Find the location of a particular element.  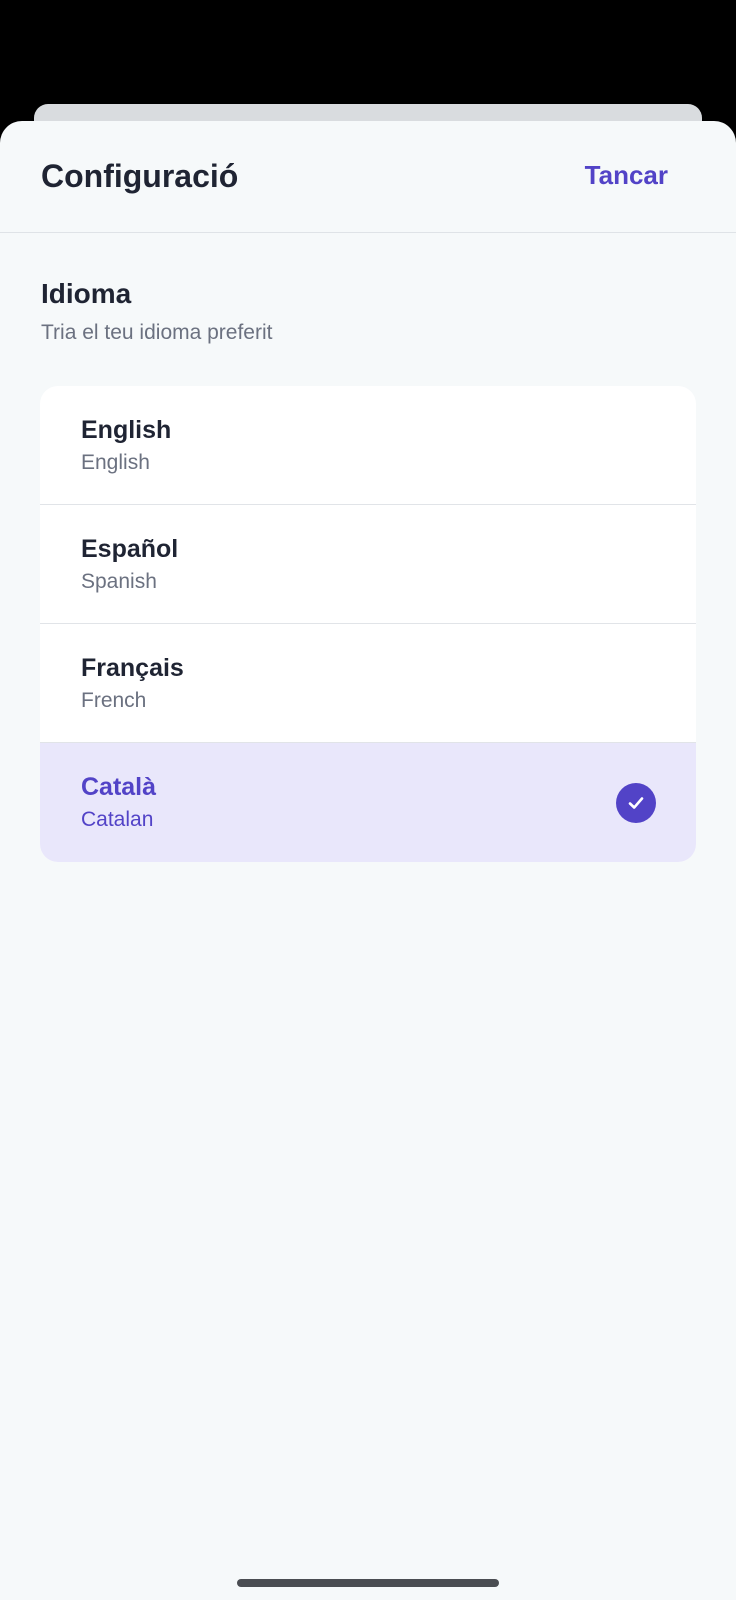

language-option-catalan: Català Catalan is located at coordinates (368, 802).